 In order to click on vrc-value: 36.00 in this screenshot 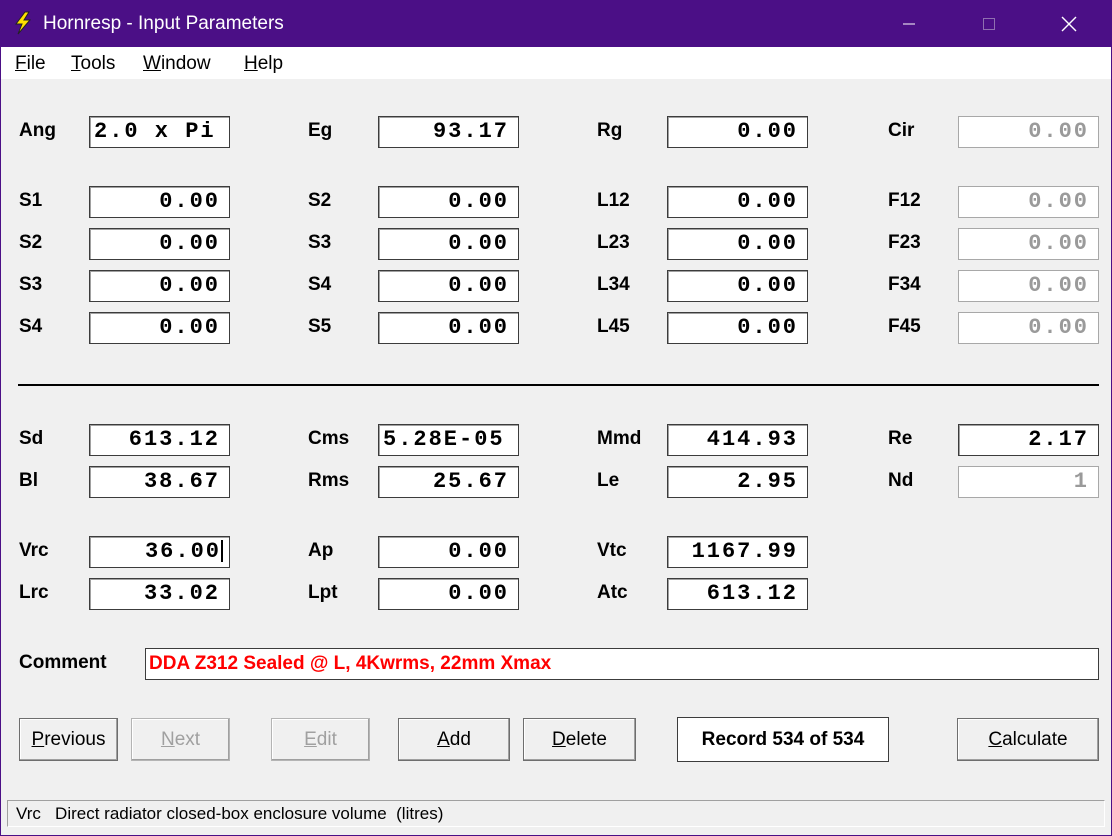, I will do `click(182, 551)`.